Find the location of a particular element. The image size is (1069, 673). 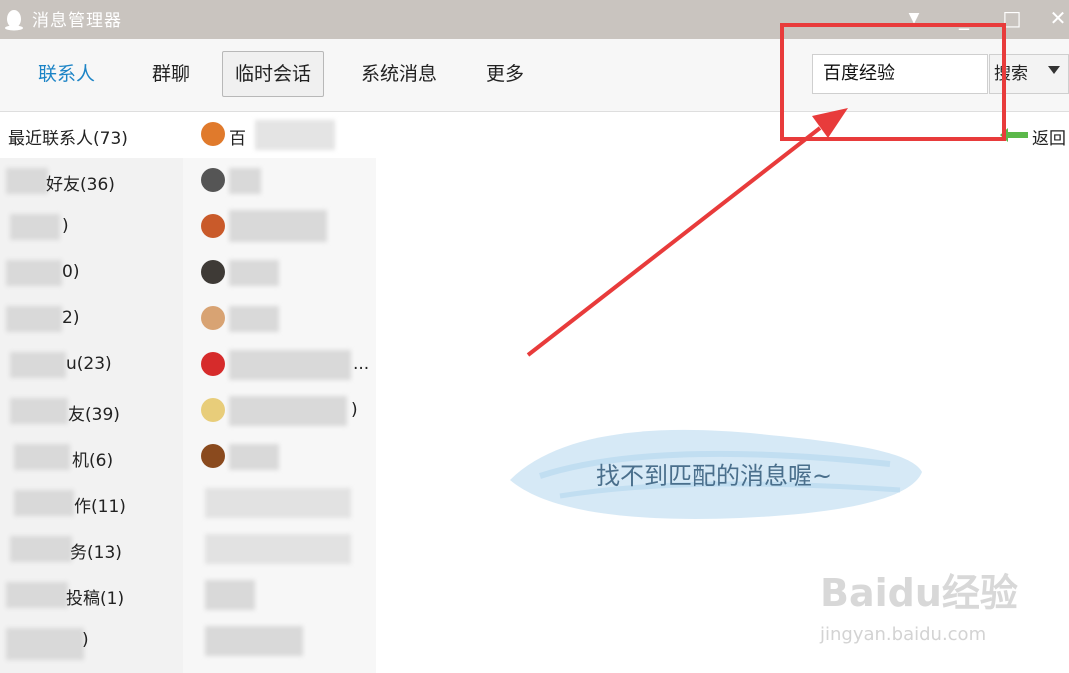

list-item: 百 is located at coordinates (279, 135).